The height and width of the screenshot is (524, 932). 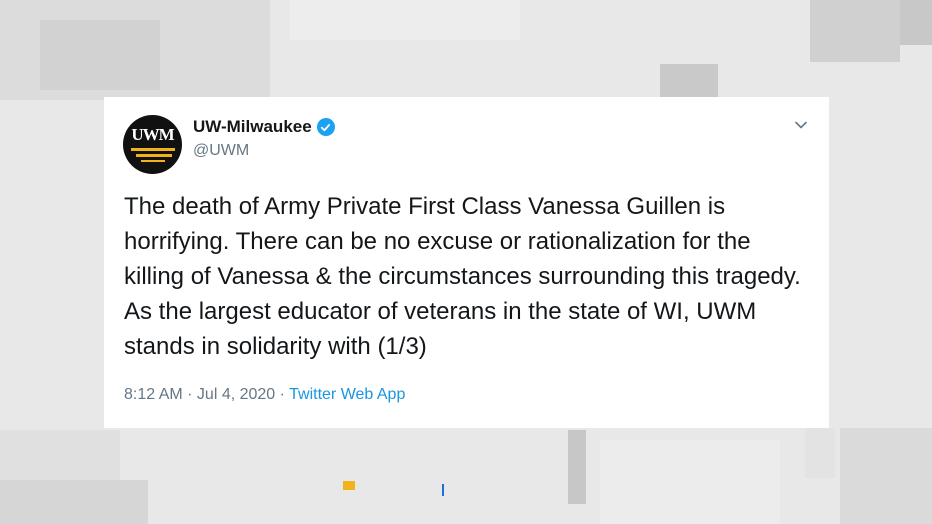 What do you see at coordinates (325, 127) in the screenshot?
I see `verified-badge-icon` at bounding box center [325, 127].